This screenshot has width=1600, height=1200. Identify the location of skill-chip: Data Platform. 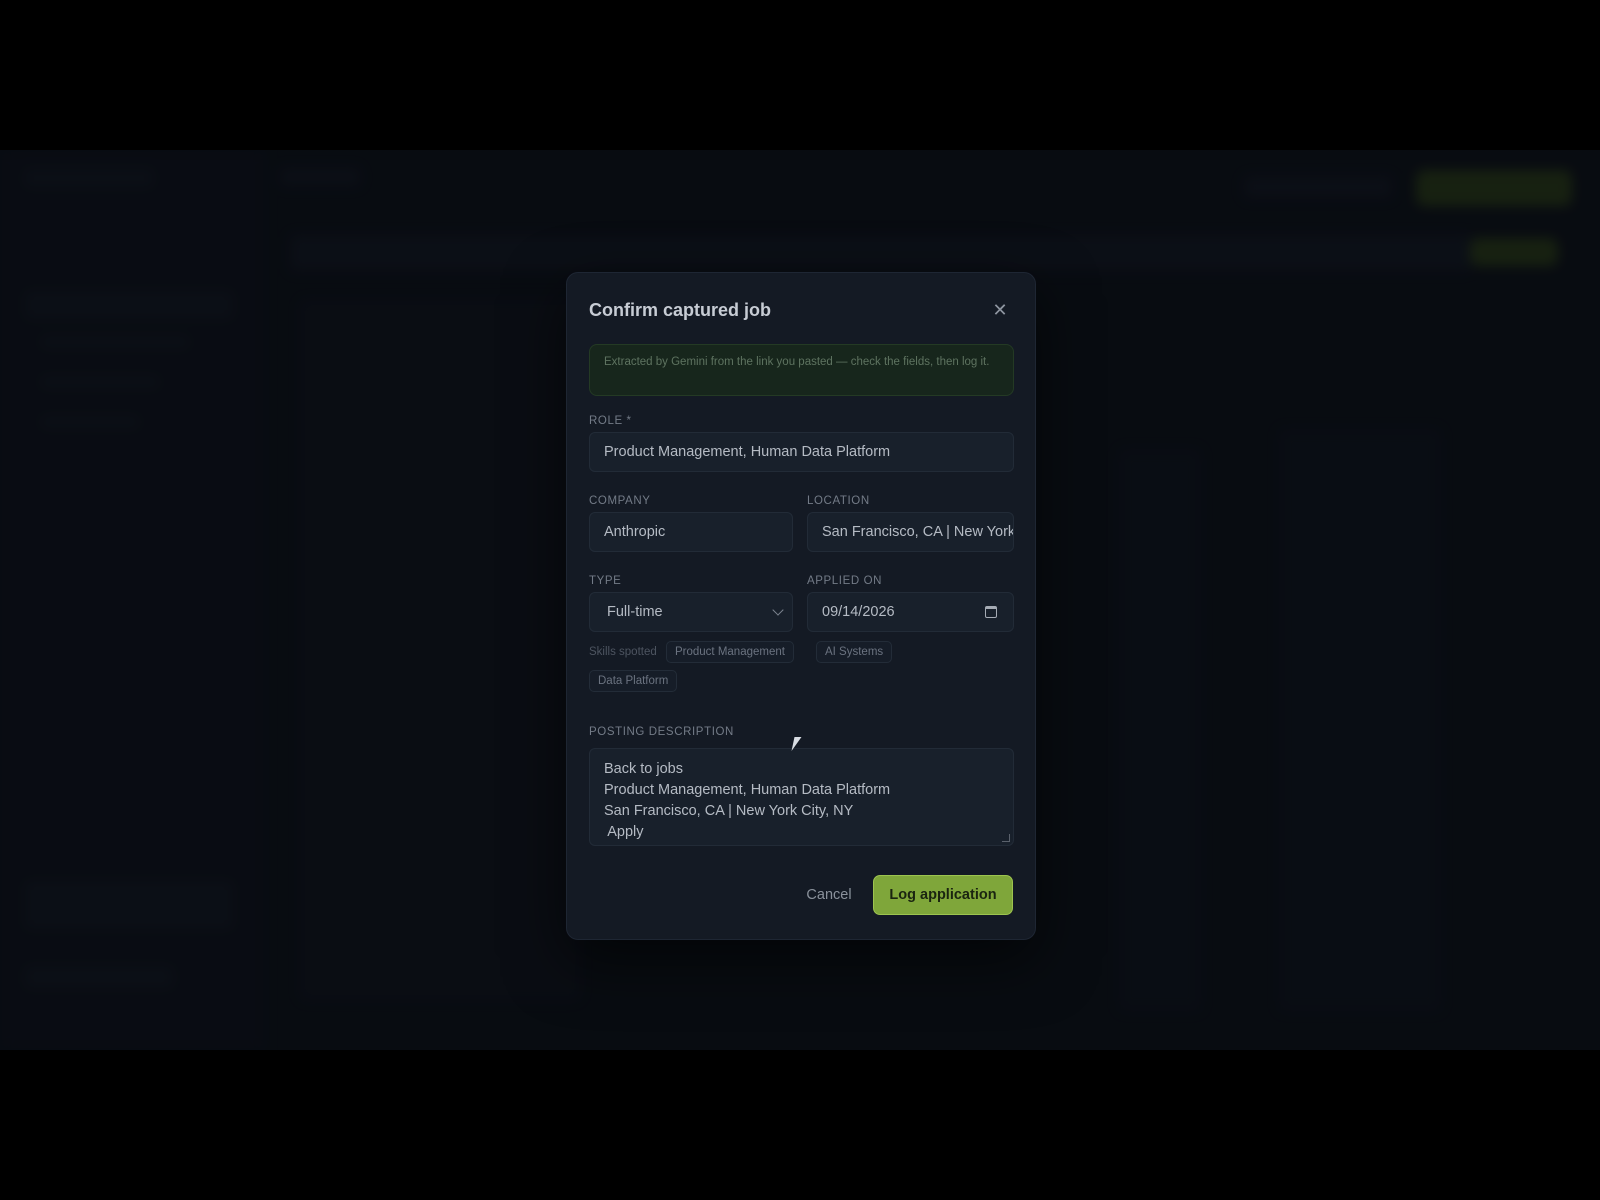
(633, 681).